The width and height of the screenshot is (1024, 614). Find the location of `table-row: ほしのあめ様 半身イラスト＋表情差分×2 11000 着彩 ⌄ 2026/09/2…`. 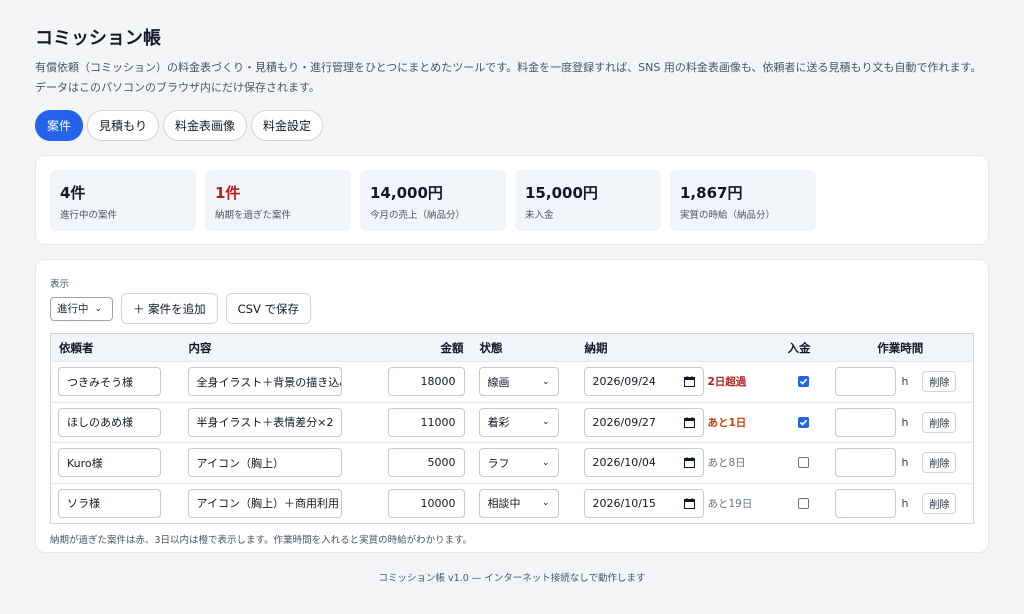

table-row: ほしのあめ様 半身イラスト＋表情差分×2 11000 着彩 ⌄ 2026/09/2… is located at coordinates (512, 422).